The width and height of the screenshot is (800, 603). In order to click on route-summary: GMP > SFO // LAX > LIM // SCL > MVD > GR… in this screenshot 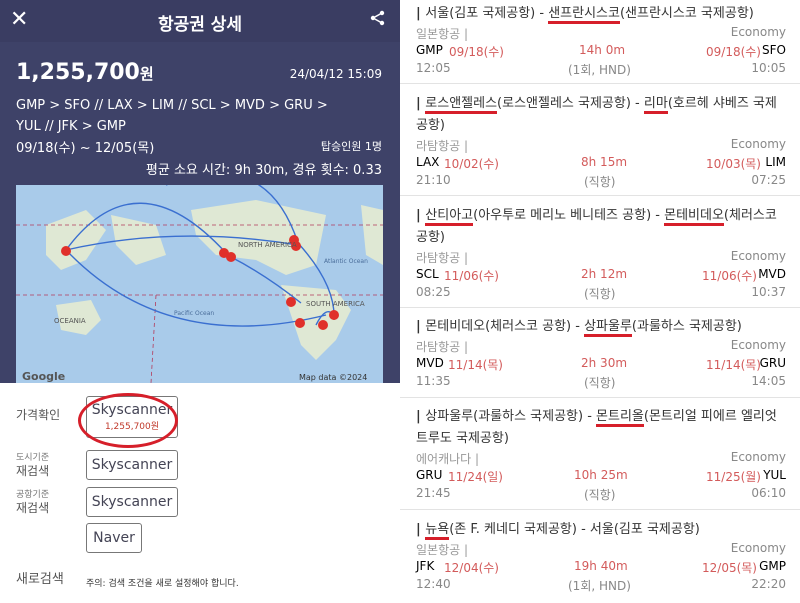, I will do `click(196, 116)`.